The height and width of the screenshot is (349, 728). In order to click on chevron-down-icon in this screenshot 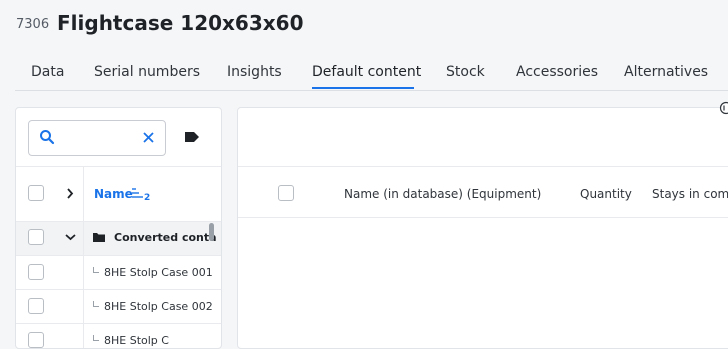, I will do `click(70, 237)`.